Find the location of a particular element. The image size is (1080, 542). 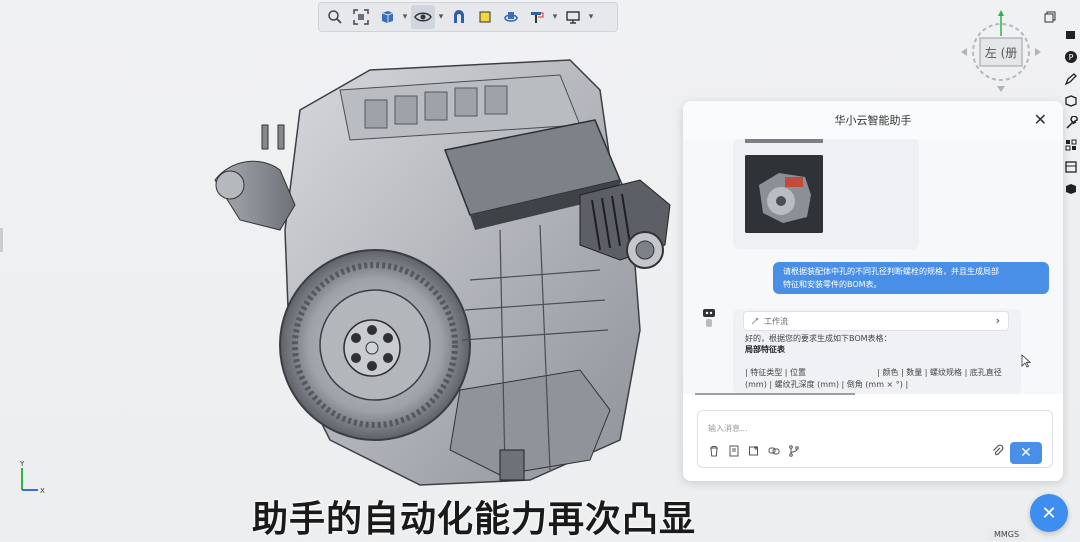

message-input-box: 输入消息... ✕ is located at coordinates (875, 439).